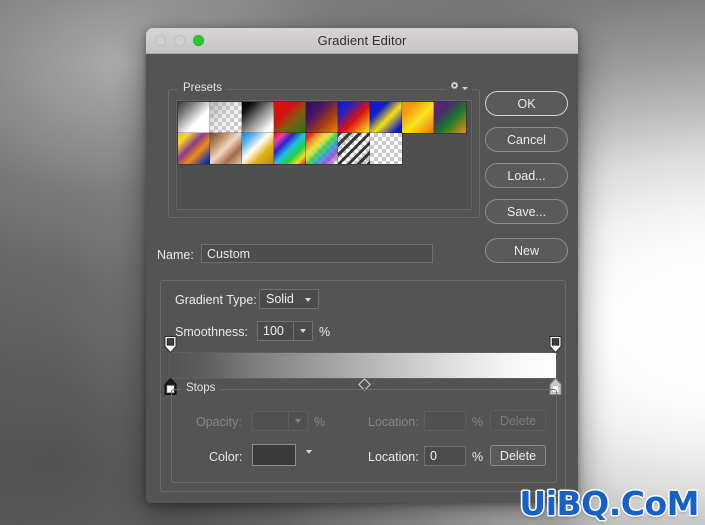  I want to click on gear-caret-icon, so click(465, 88).